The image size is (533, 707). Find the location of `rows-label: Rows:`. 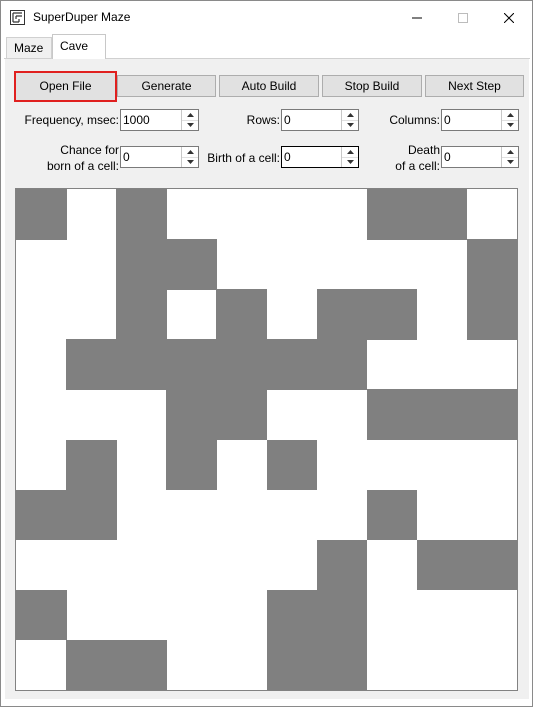

rows-label: Rows: is located at coordinates (263, 120).